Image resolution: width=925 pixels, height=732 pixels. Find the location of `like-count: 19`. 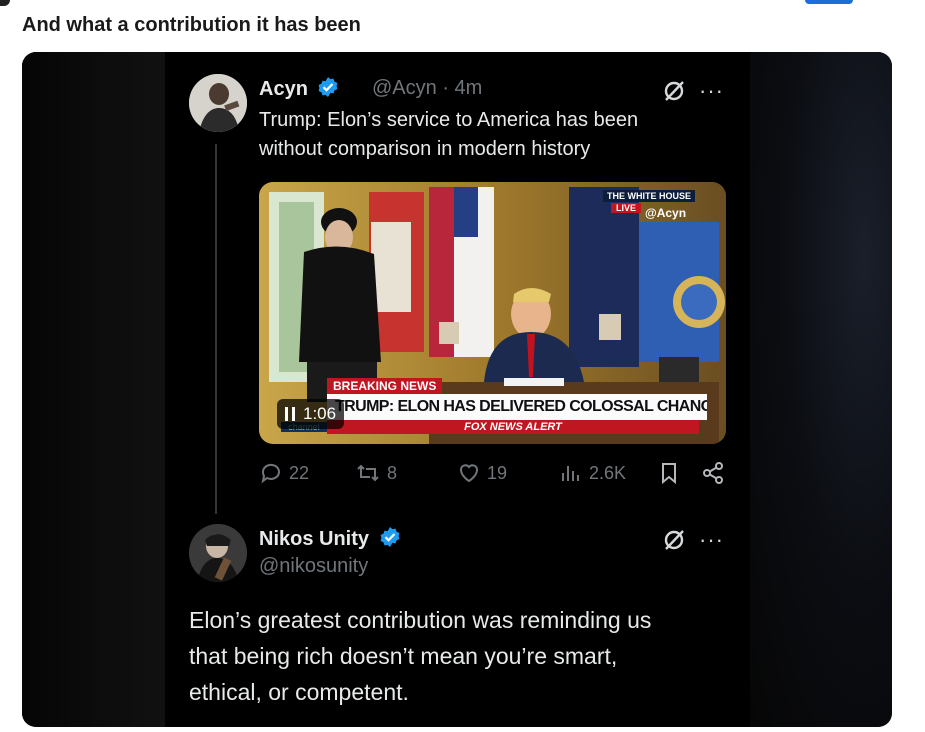

like-count: 19 is located at coordinates (497, 472).